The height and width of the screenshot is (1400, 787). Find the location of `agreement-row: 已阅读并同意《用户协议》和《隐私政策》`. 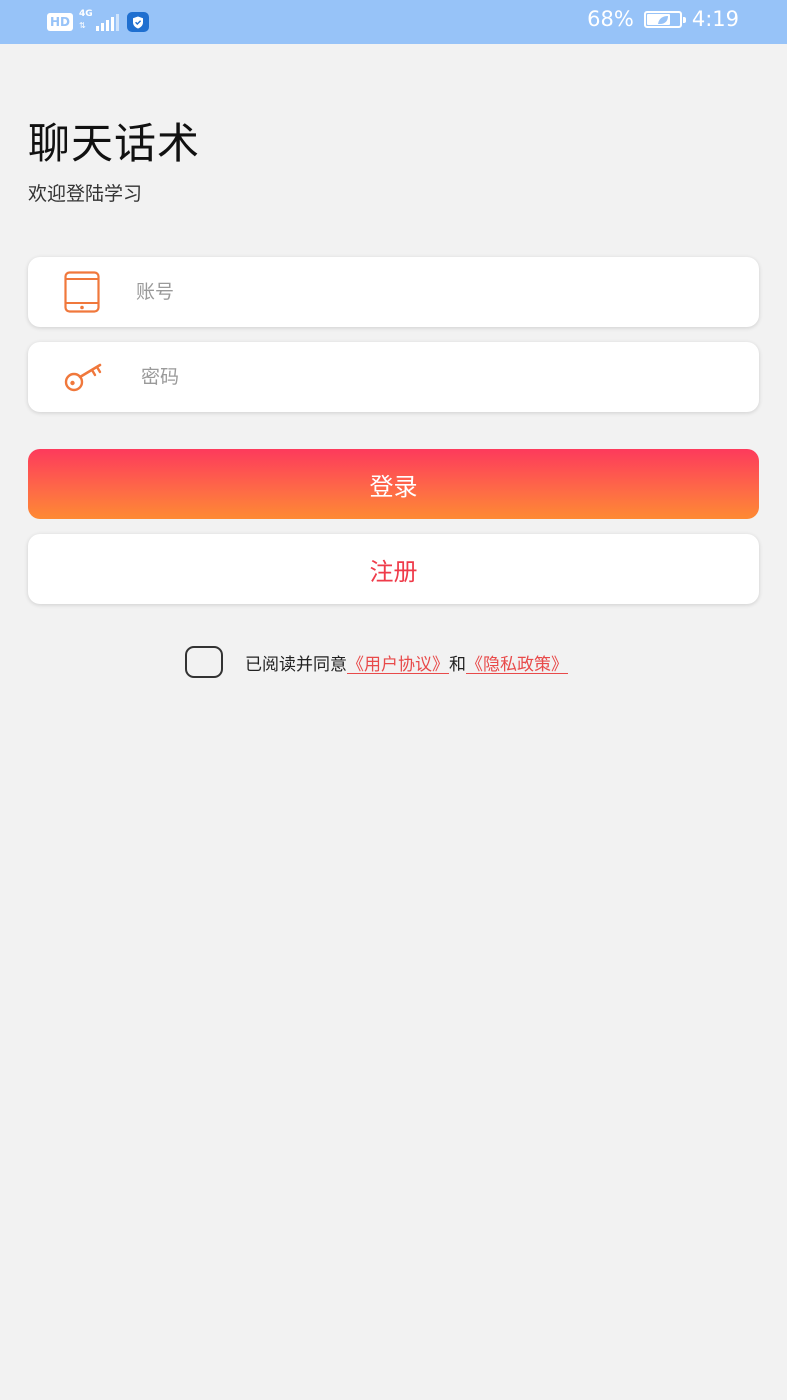

agreement-row: 已阅读并同意《用户协议》和《隐私政策》 is located at coordinates (376, 662).